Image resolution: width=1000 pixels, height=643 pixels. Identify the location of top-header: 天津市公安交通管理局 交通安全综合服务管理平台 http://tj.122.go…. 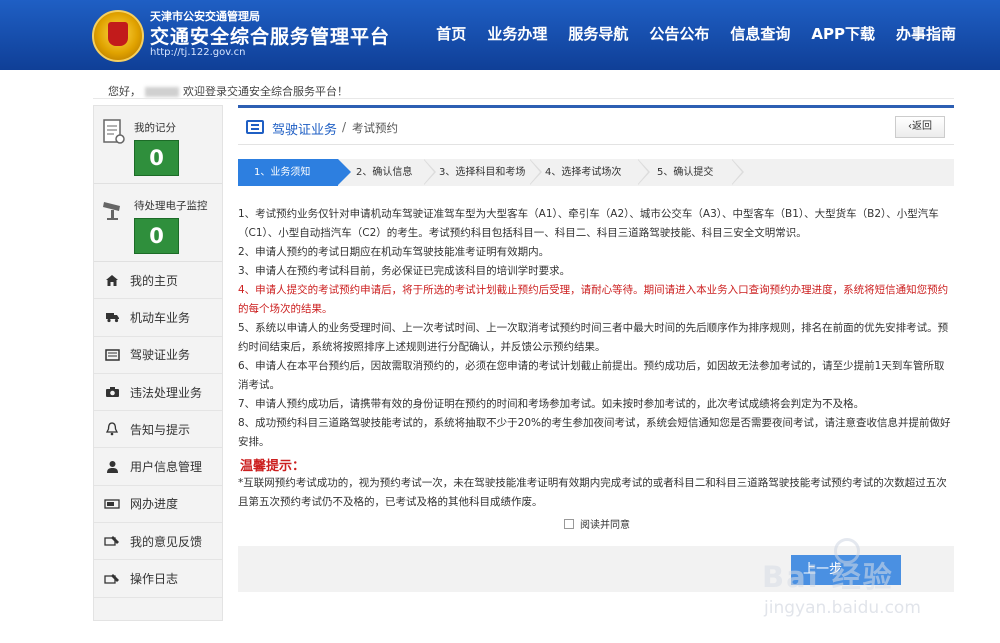
(500, 35).